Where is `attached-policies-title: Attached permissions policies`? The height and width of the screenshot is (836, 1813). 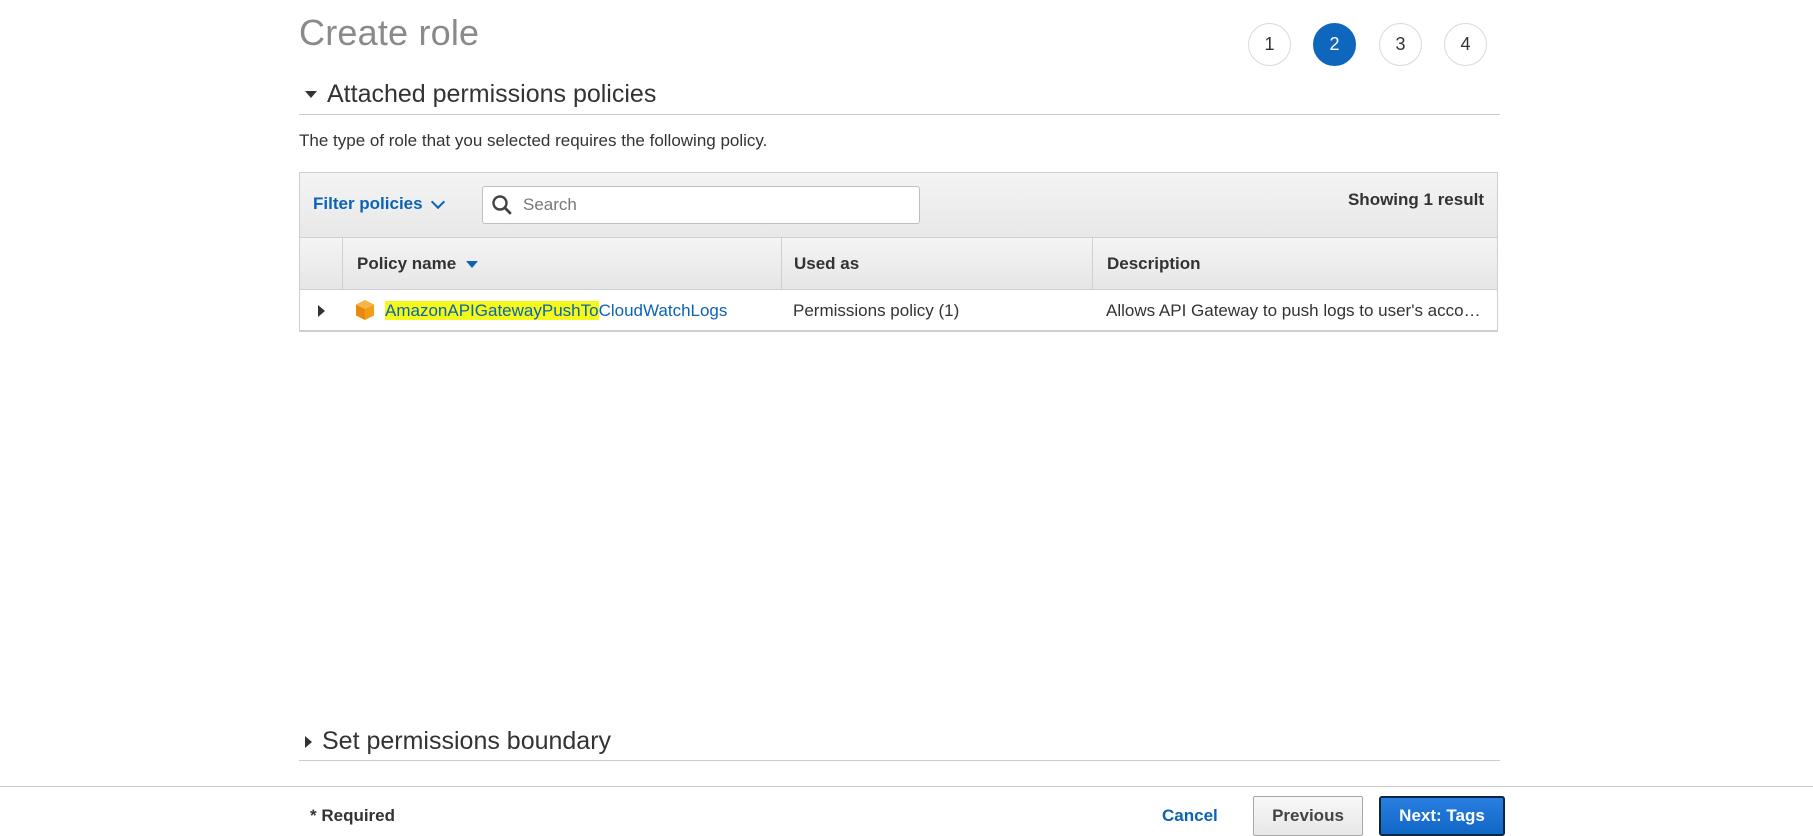
attached-policies-title: Attached permissions policies is located at coordinates (492, 94).